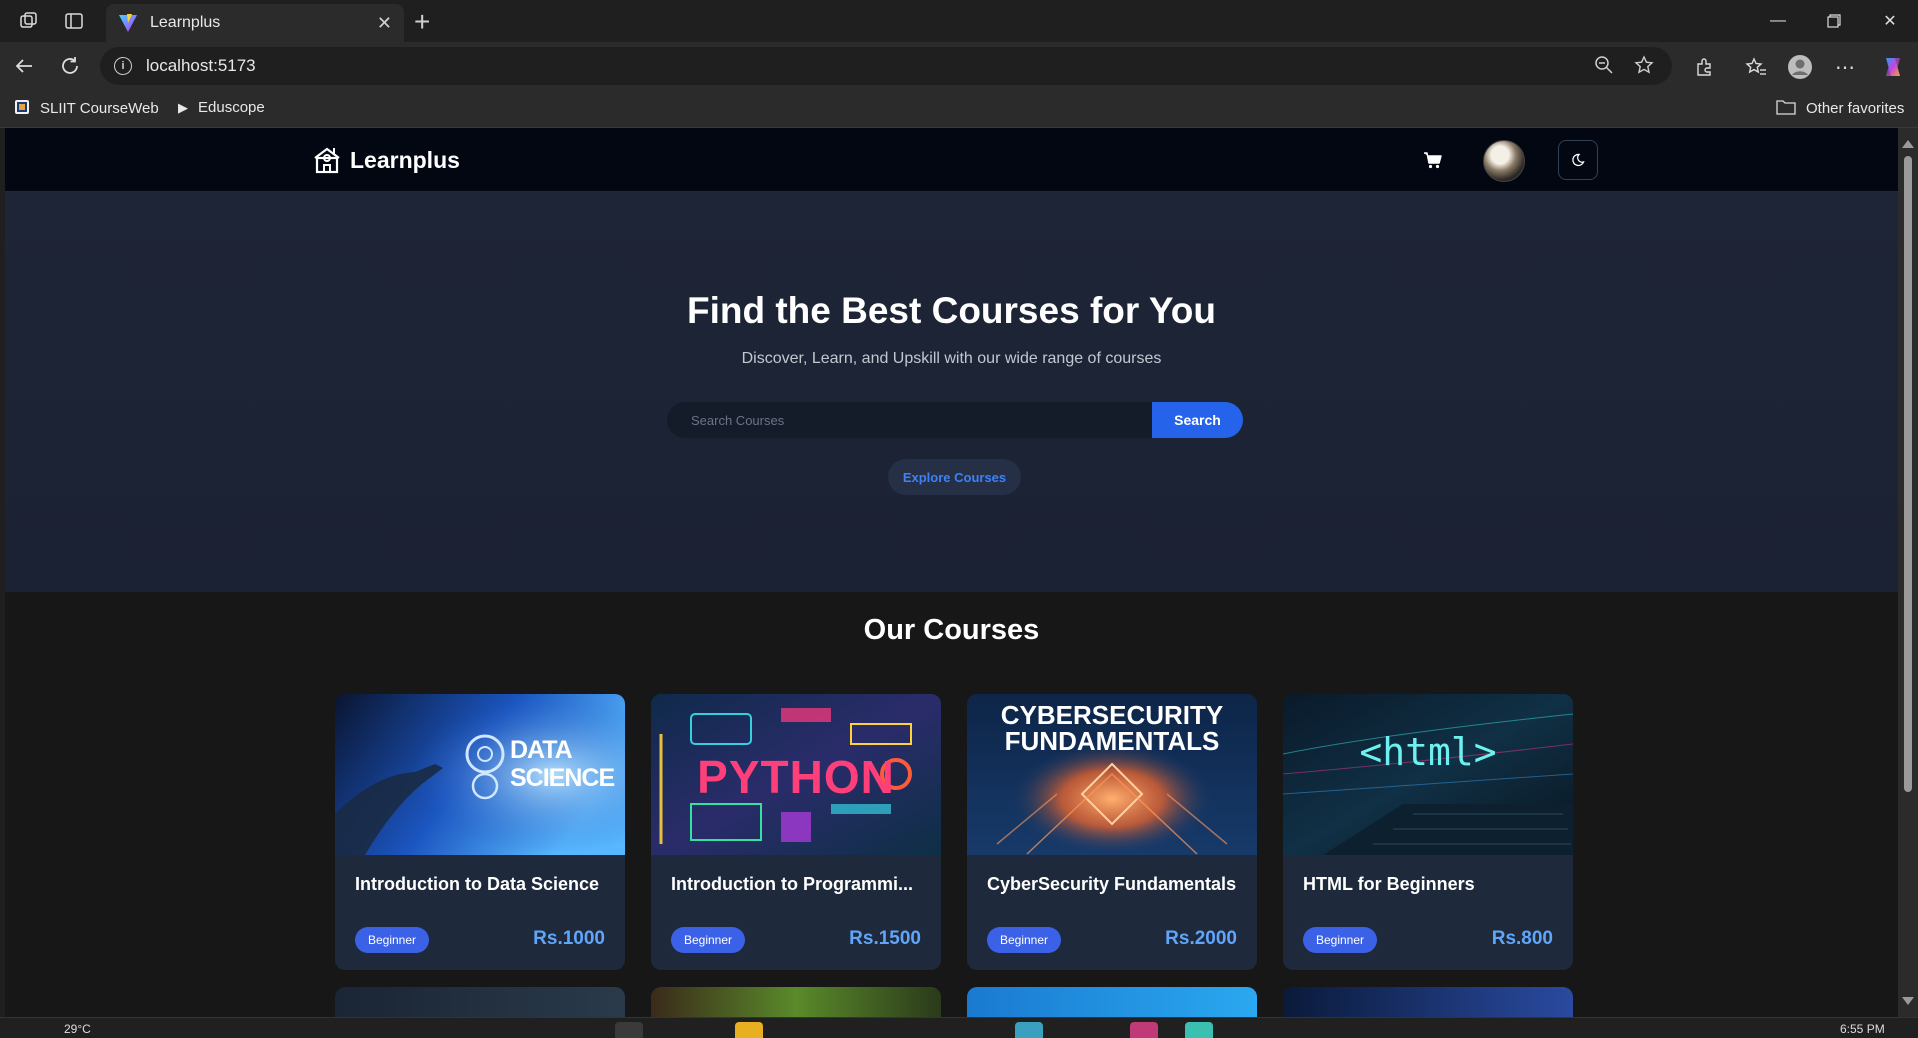 This screenshot has width=1918, height=1038. What do you see at coordinates (959, 21) in the screenshot?
I see `browser-tab-bar: Learnplus ✕ + — ✕` at bounding box center [959, 21].